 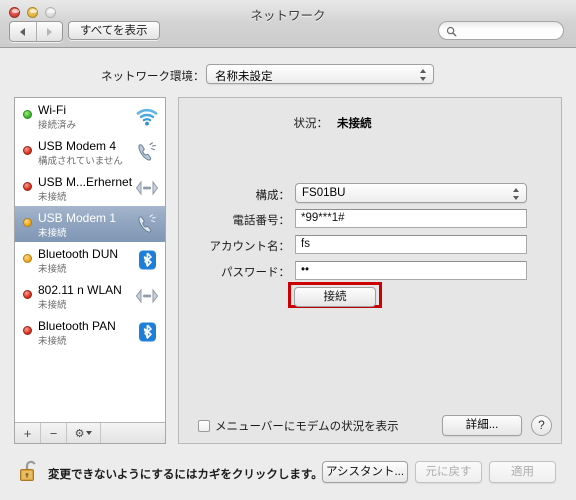 What do you see at coordinates (79, 433) in the screenshot?
I see `gear-icon: ⚙` at bounding box center [79, 433].